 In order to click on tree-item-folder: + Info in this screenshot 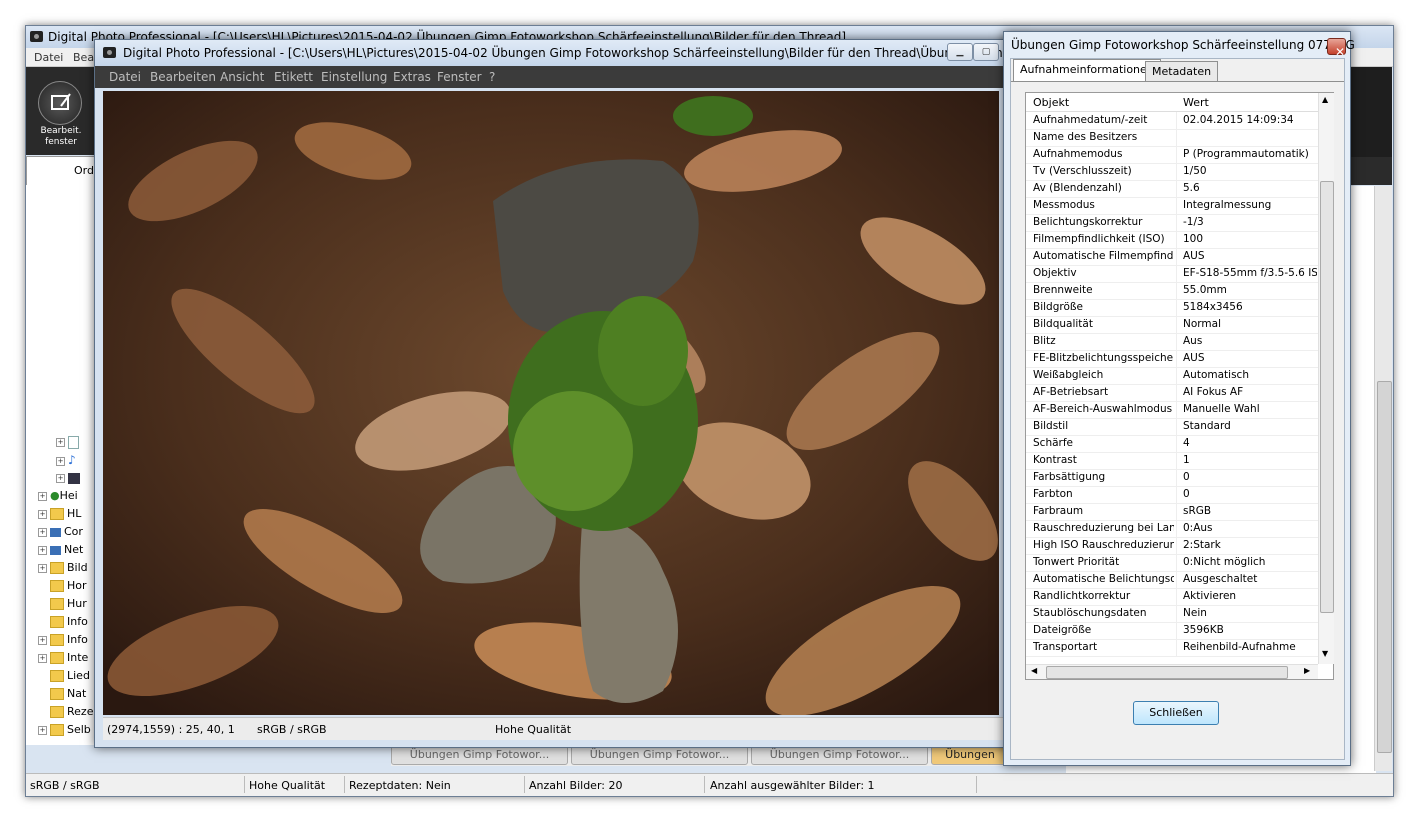, I will do `click(63, 641)`.